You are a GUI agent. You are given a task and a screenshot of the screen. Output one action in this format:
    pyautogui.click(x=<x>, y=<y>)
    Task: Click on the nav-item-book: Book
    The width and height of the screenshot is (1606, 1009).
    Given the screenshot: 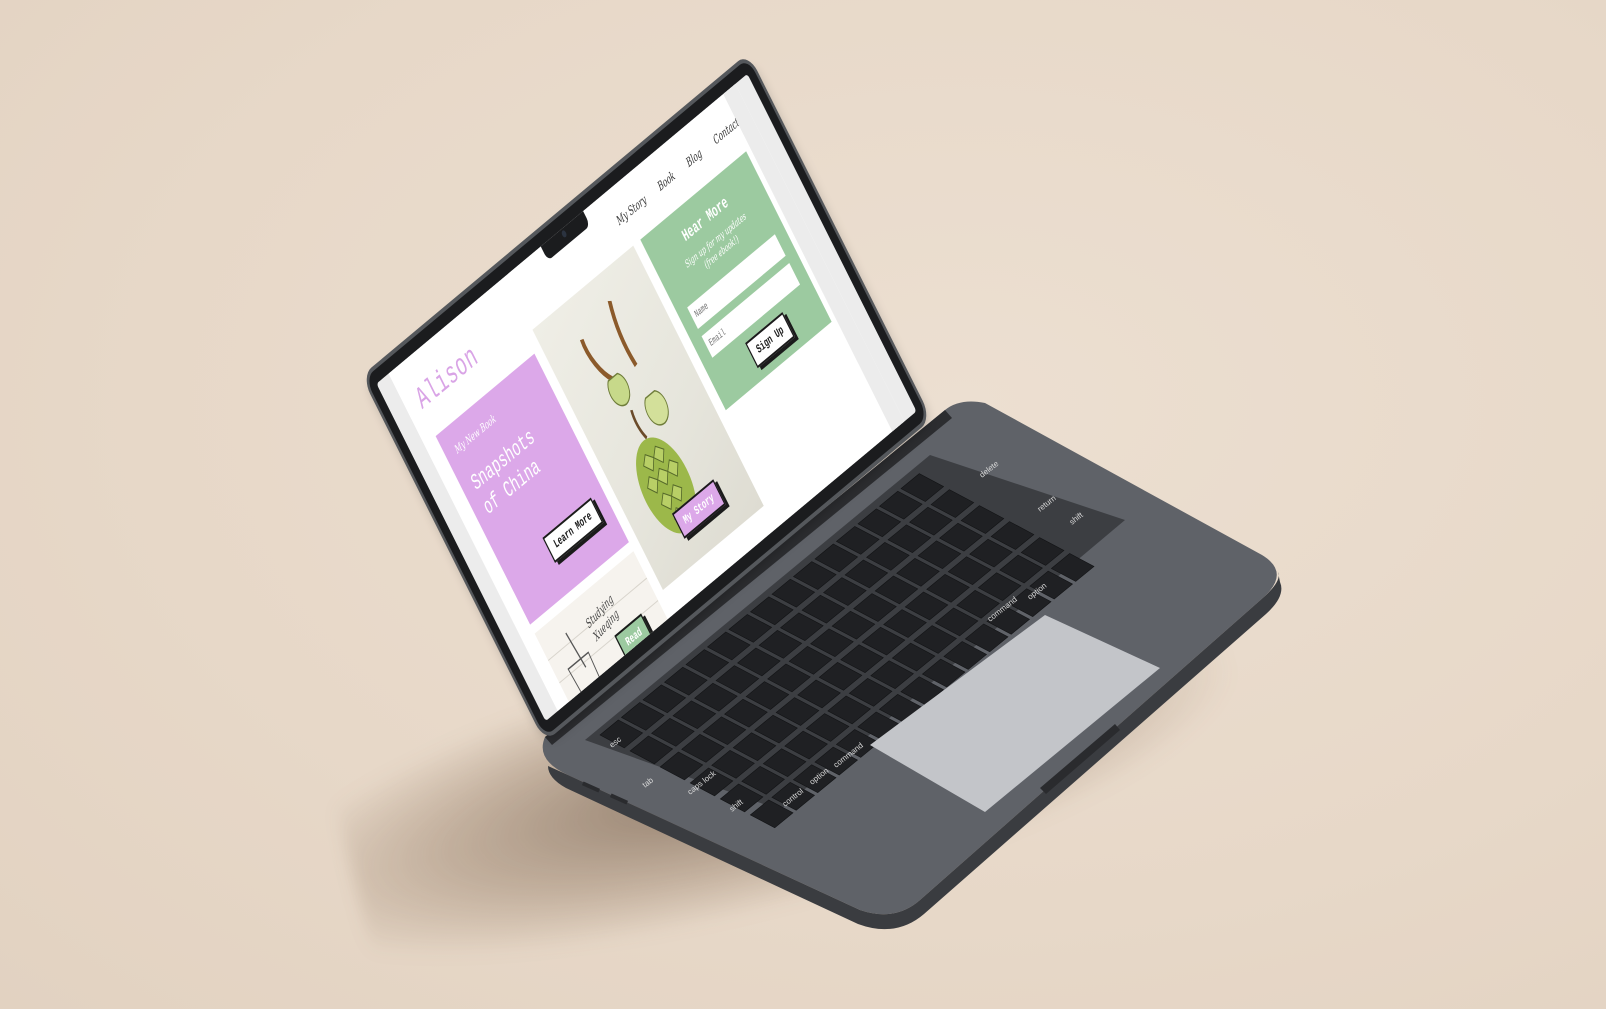 What is the action you would take?
    pyautogui.click(x=666, y=180)
    